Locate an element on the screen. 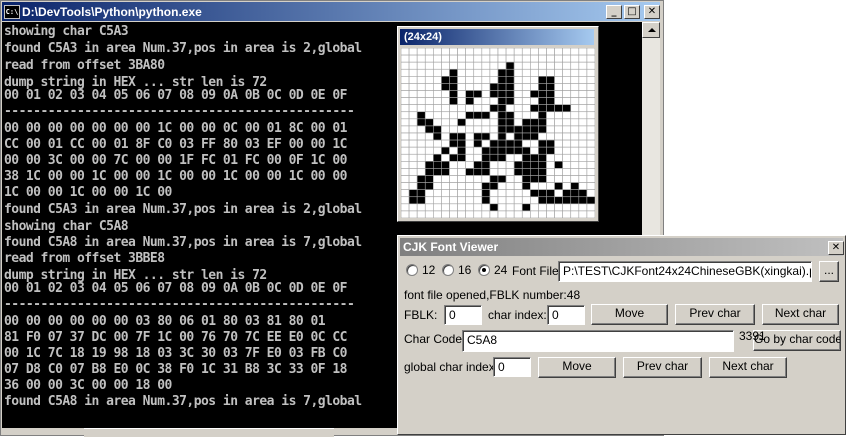 The height and width of the screenshot is (437, 848). global-char-index-input: 0 is located at coordinates (512, 367).